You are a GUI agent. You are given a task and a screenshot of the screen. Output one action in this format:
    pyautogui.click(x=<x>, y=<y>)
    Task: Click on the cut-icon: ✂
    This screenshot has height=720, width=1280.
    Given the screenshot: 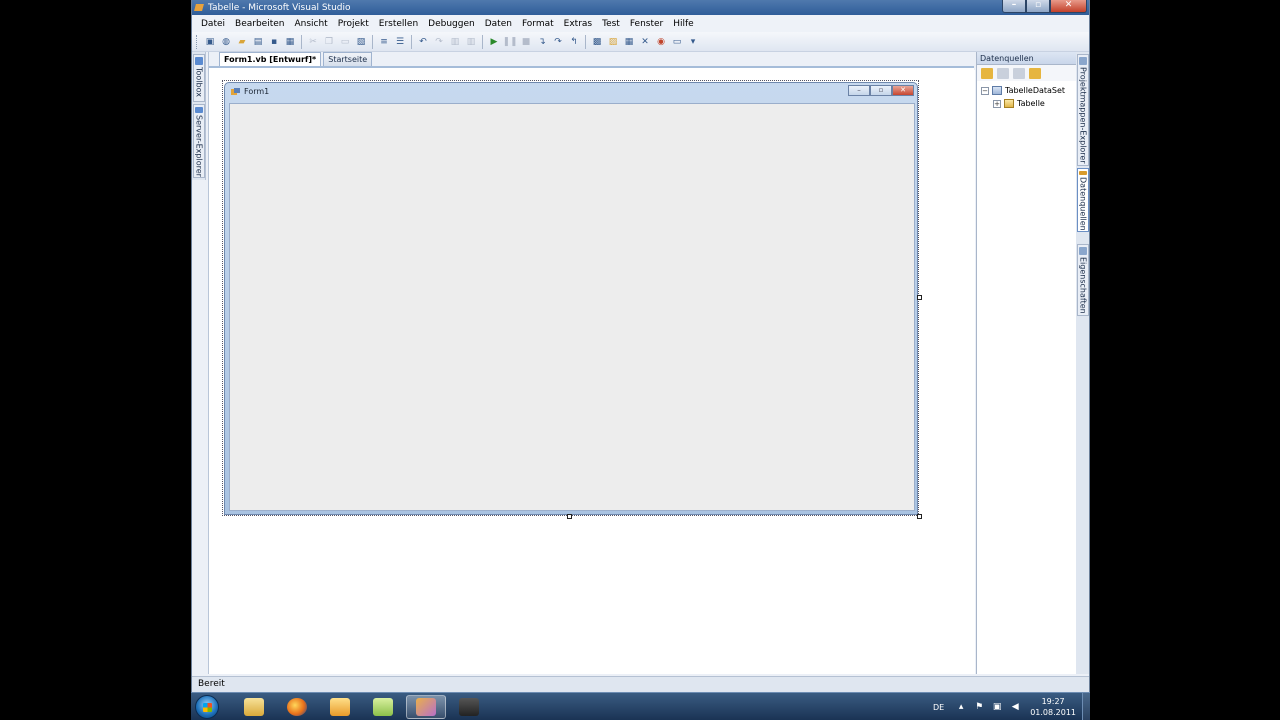 What is the action you would take?
    pyautogui.click(x=313, y=42)
    